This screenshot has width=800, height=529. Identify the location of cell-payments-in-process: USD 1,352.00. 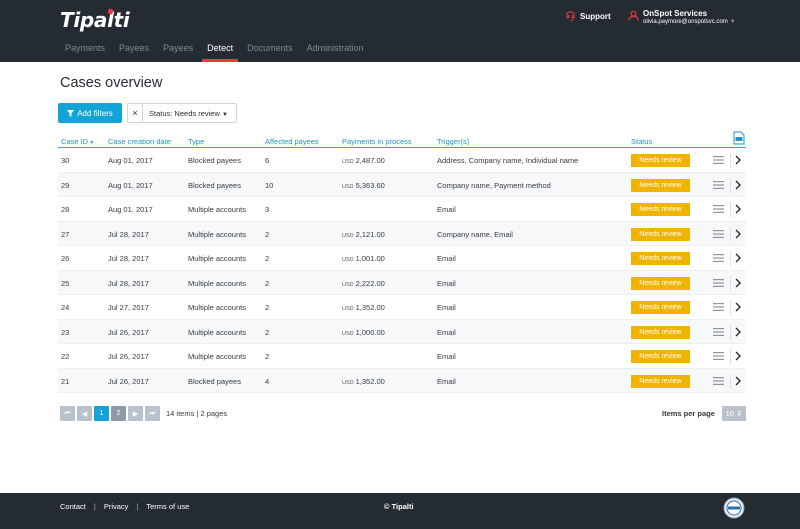
(363, 381).